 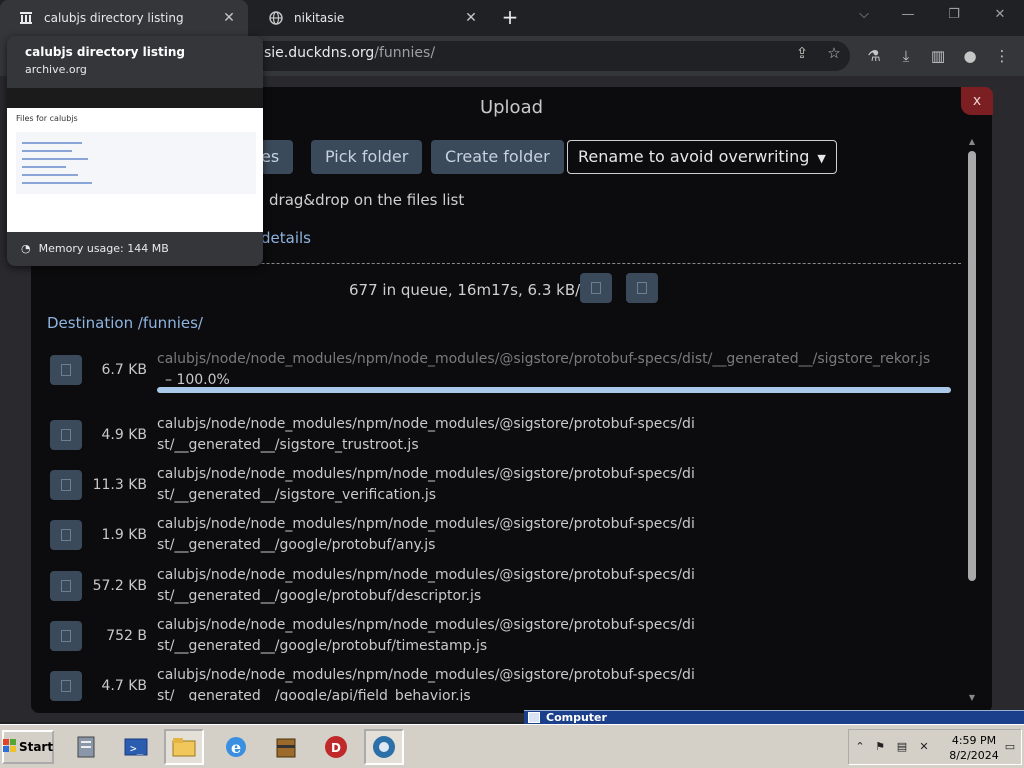 I want to click on address-text: sie.duckdns.org/funnies/, so click(x=349, y=53).